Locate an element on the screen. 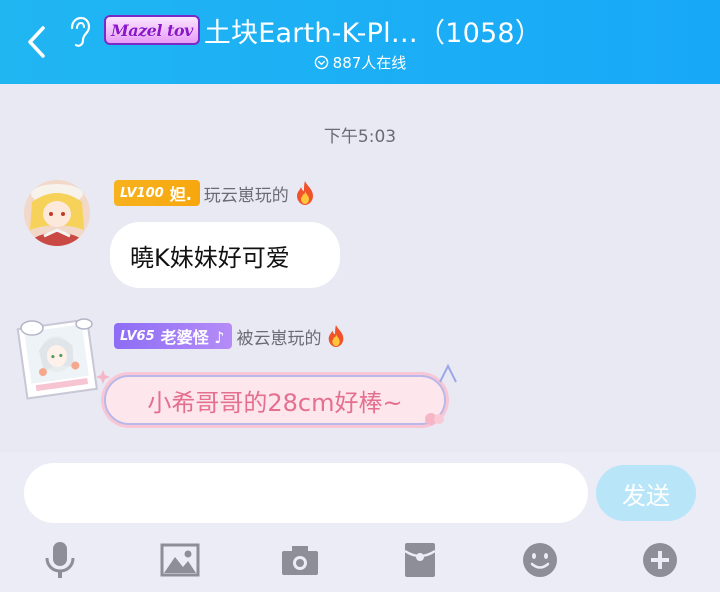  chat-header: Mazel tov 土块Earth-K-Pl…（1058） 887人在线 is located at coordinates (360, 42).